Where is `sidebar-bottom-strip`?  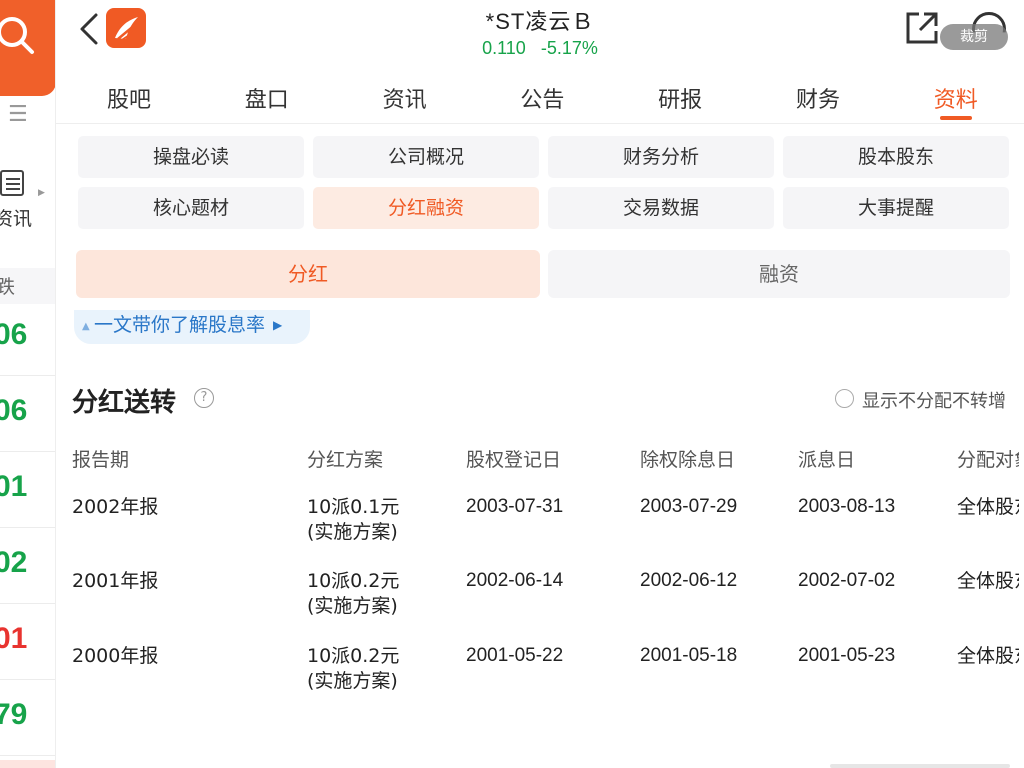
sidebar-bottom-strip is located at coordinates (27, 764).